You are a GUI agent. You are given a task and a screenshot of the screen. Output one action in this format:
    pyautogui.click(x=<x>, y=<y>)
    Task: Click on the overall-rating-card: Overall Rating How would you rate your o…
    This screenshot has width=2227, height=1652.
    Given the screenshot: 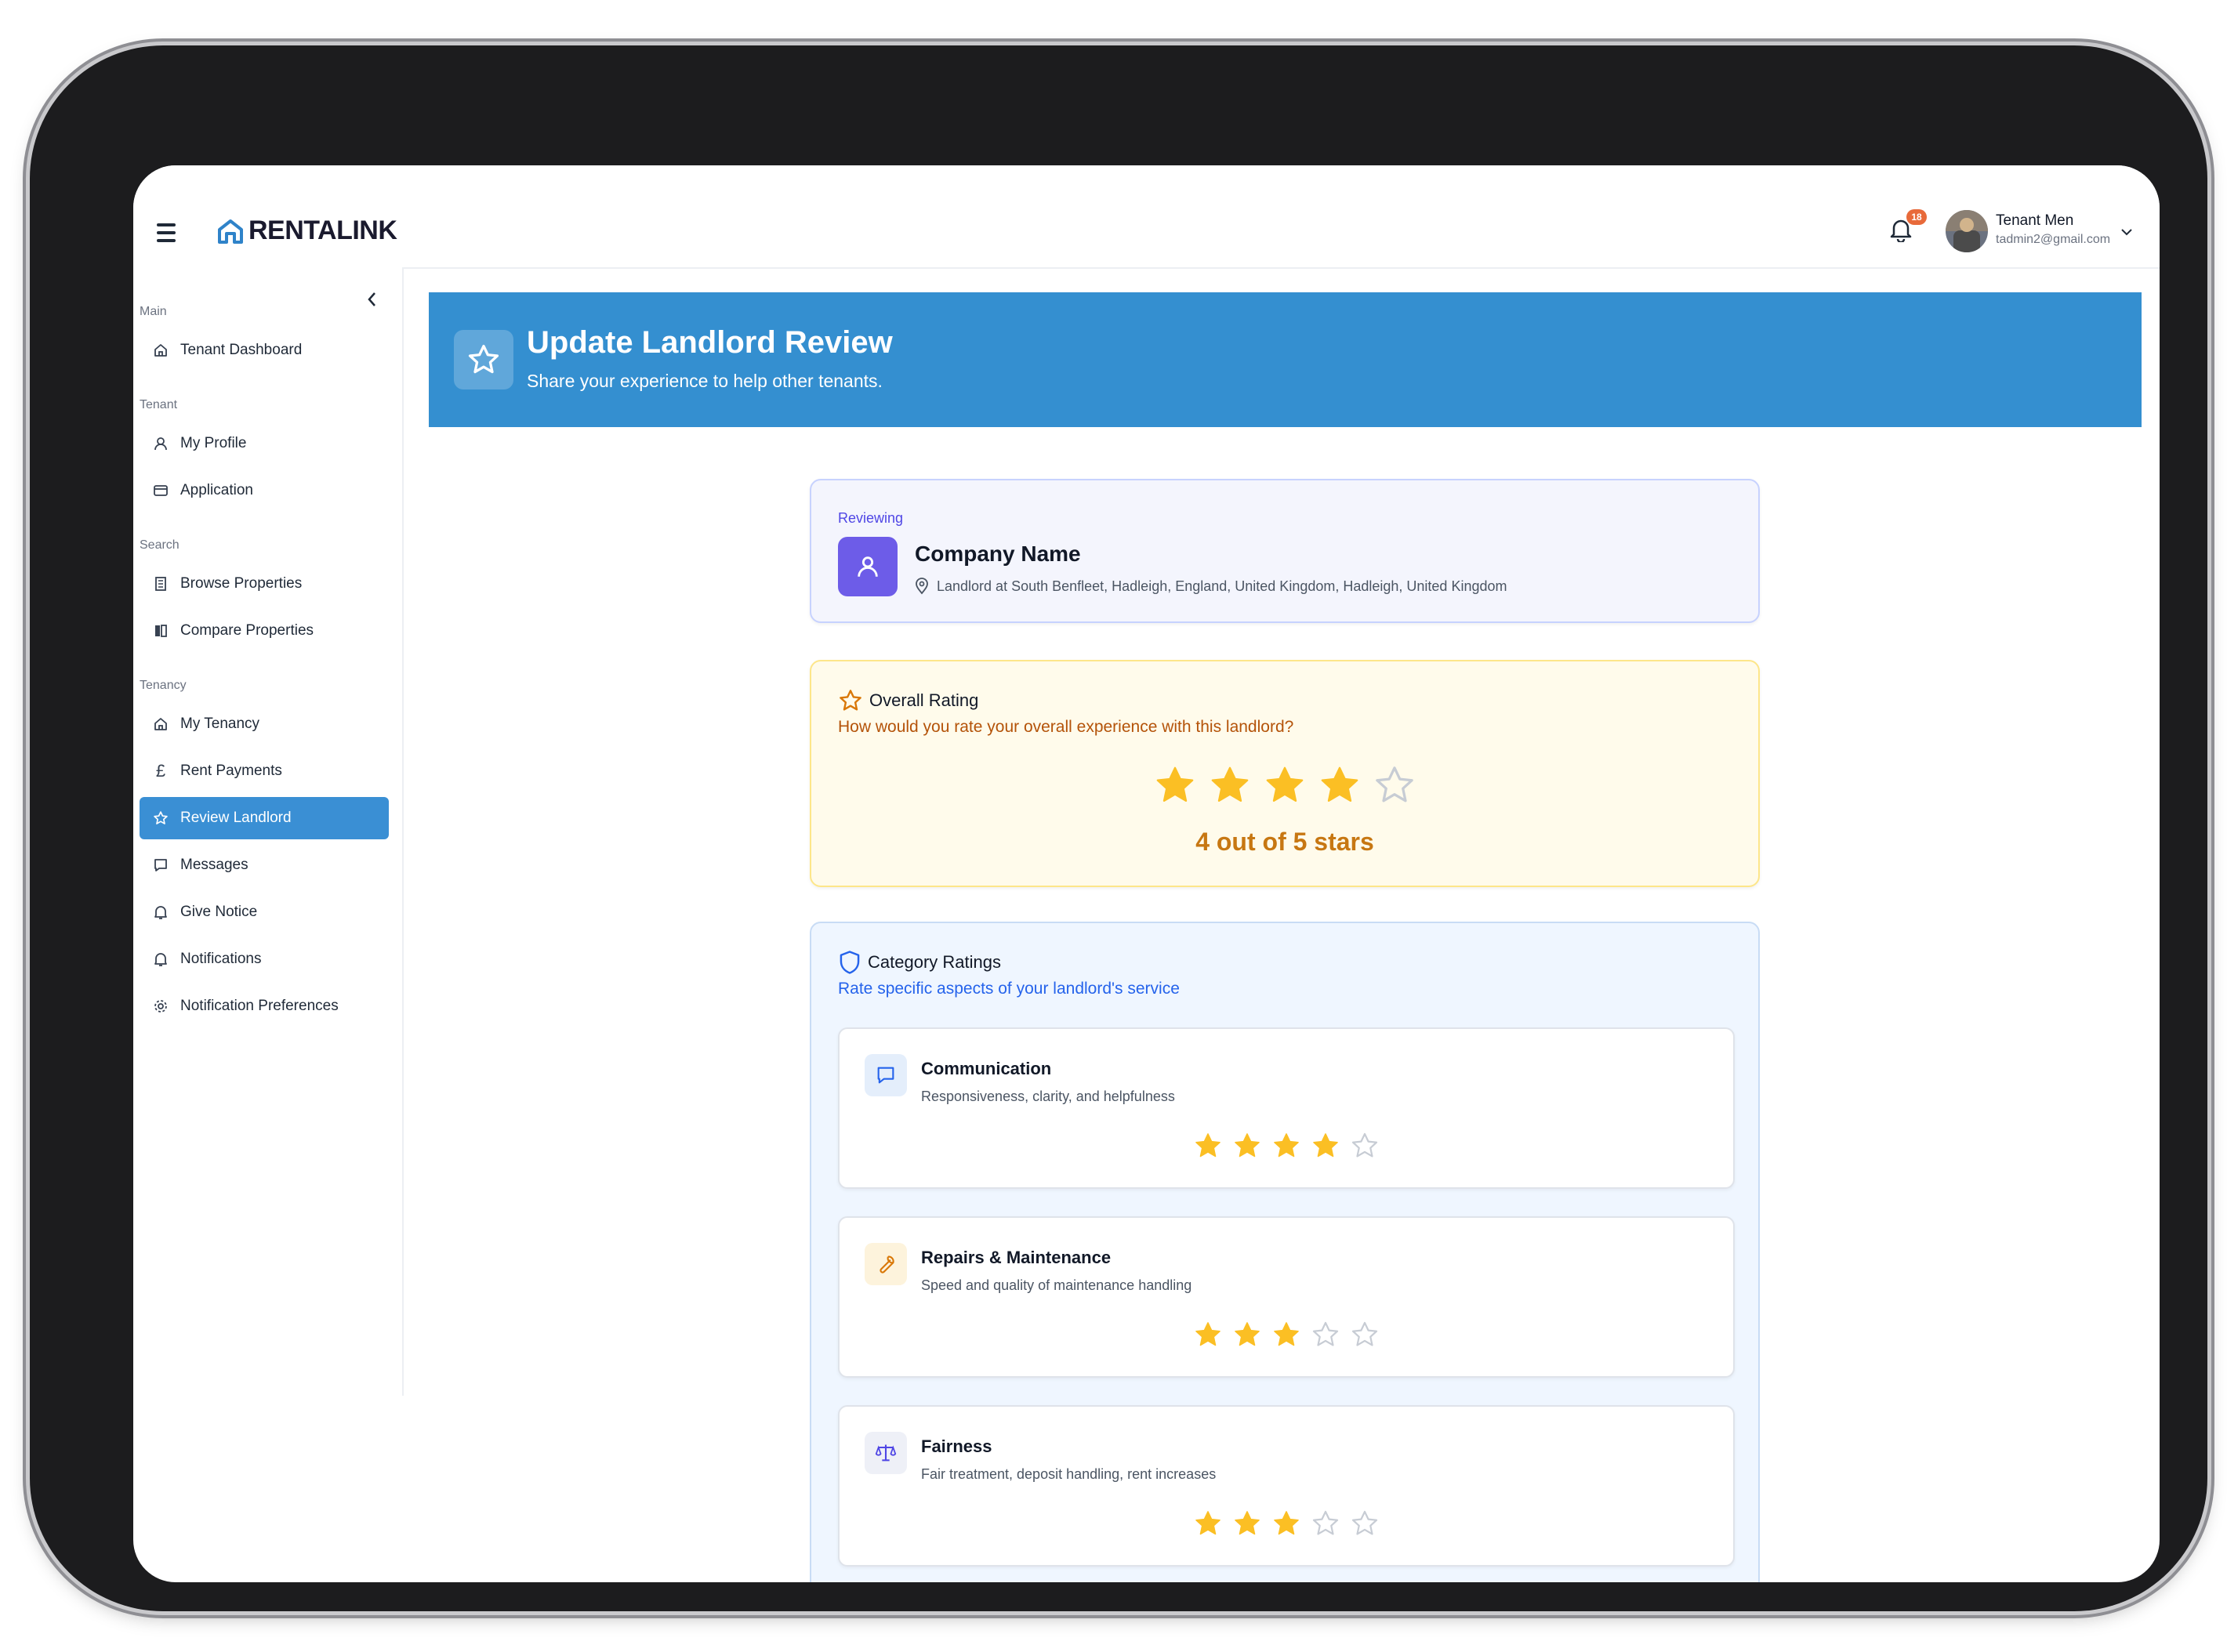 What is the action you would take?
    pyautogui.click(x=1285, y=773)
    